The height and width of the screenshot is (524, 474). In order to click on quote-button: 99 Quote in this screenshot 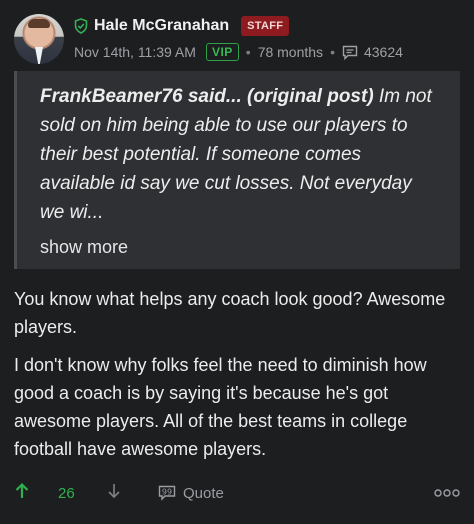, I will do `click(191, 493)`.